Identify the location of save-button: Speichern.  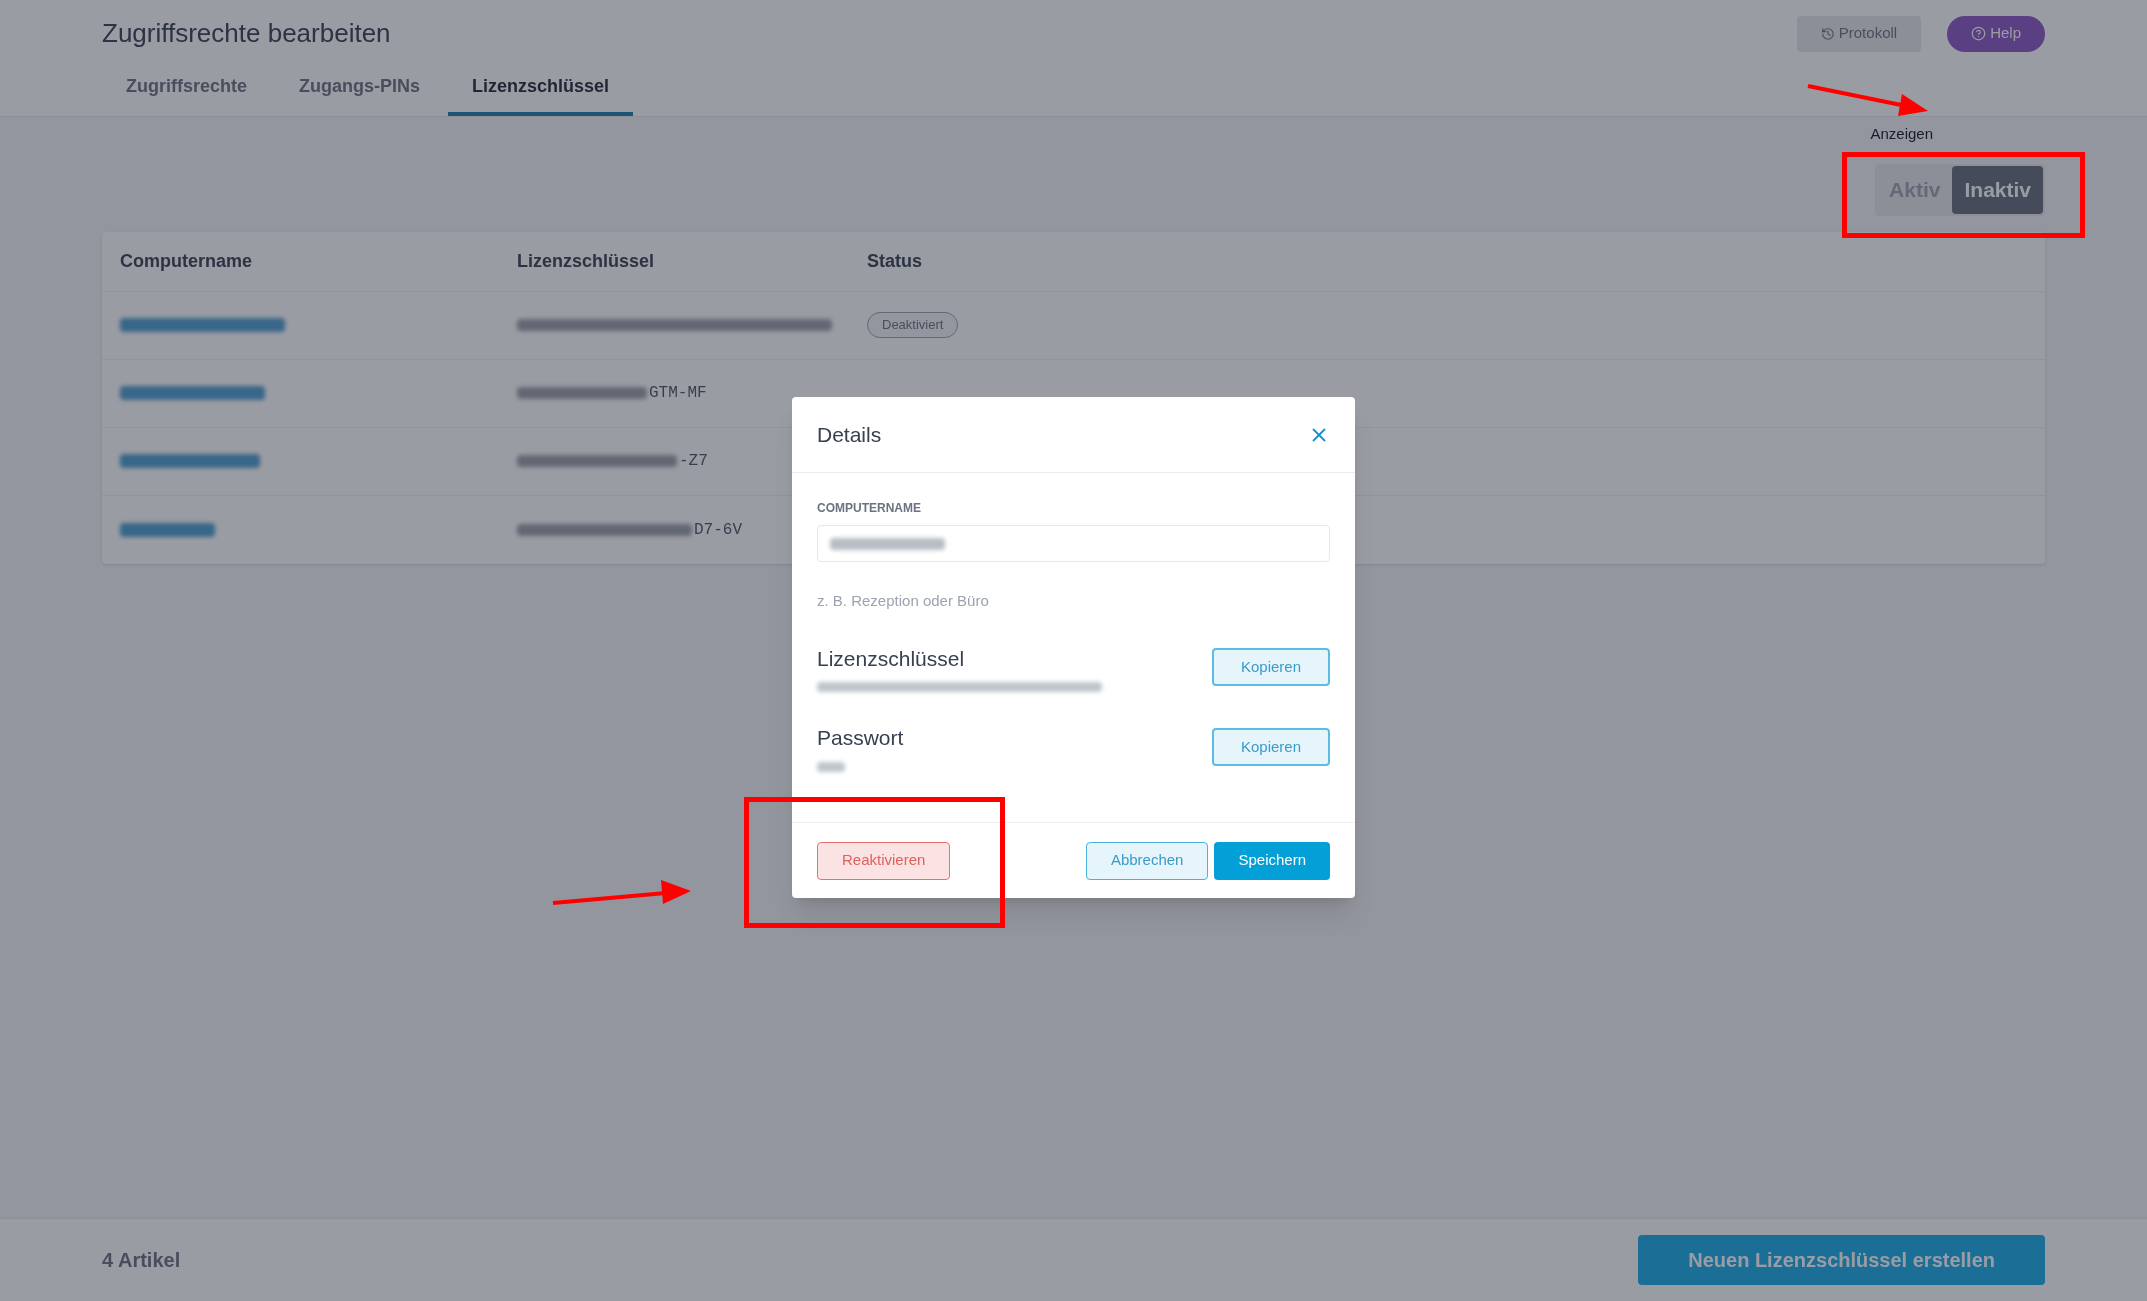
(1272, 860).